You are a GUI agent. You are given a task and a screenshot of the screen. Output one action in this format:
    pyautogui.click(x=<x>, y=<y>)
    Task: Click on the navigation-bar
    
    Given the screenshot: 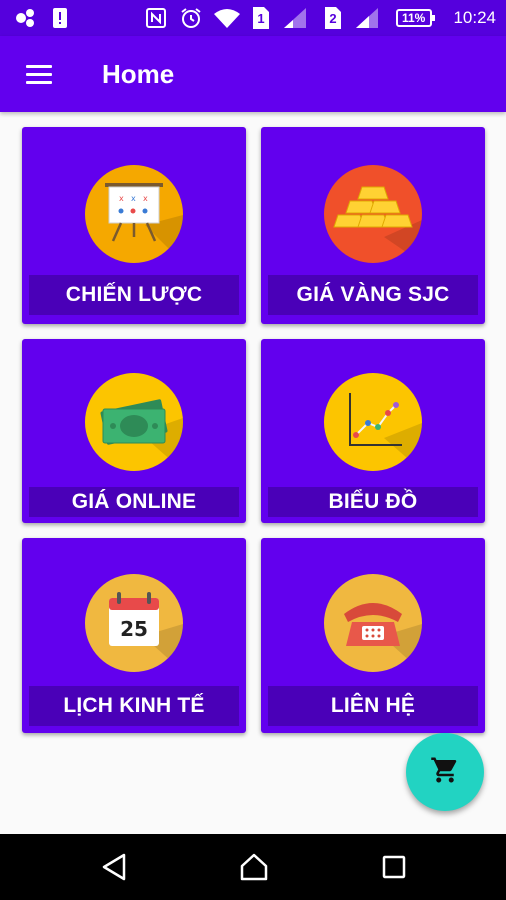 What is the action you would take?
    pyautogui.click(x=253, y=867)
    